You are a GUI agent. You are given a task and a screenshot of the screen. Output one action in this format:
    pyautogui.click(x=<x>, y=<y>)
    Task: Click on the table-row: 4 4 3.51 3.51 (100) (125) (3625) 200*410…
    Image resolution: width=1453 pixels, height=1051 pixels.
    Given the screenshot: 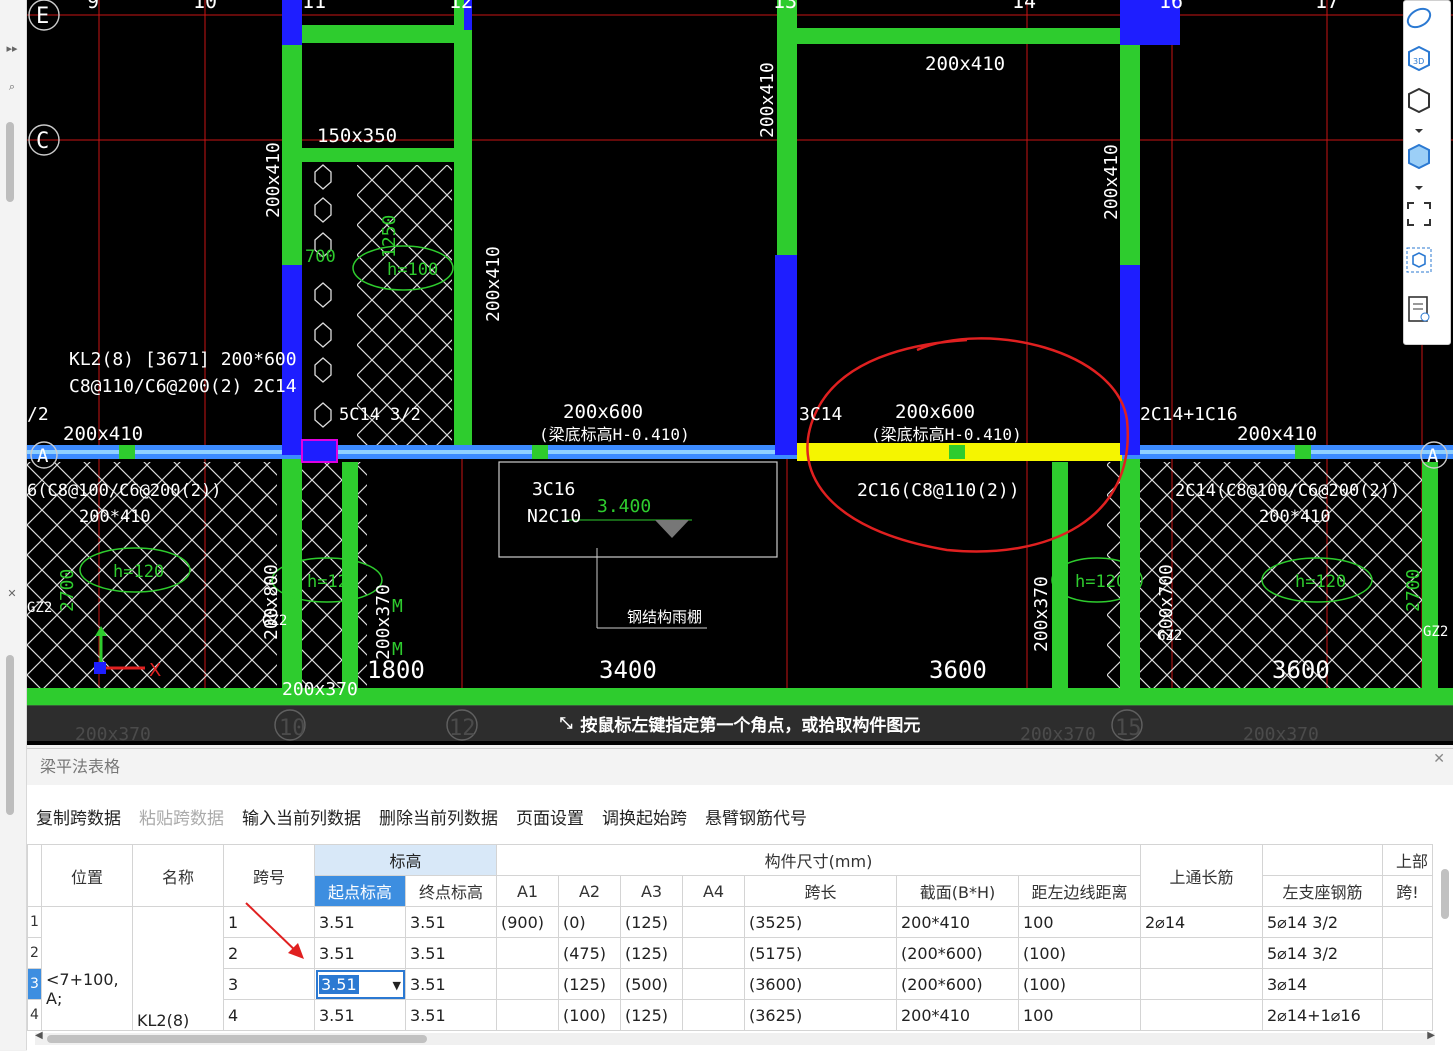 What is the action you would take?
    pyautogui.click(x=730, y=1015)
    